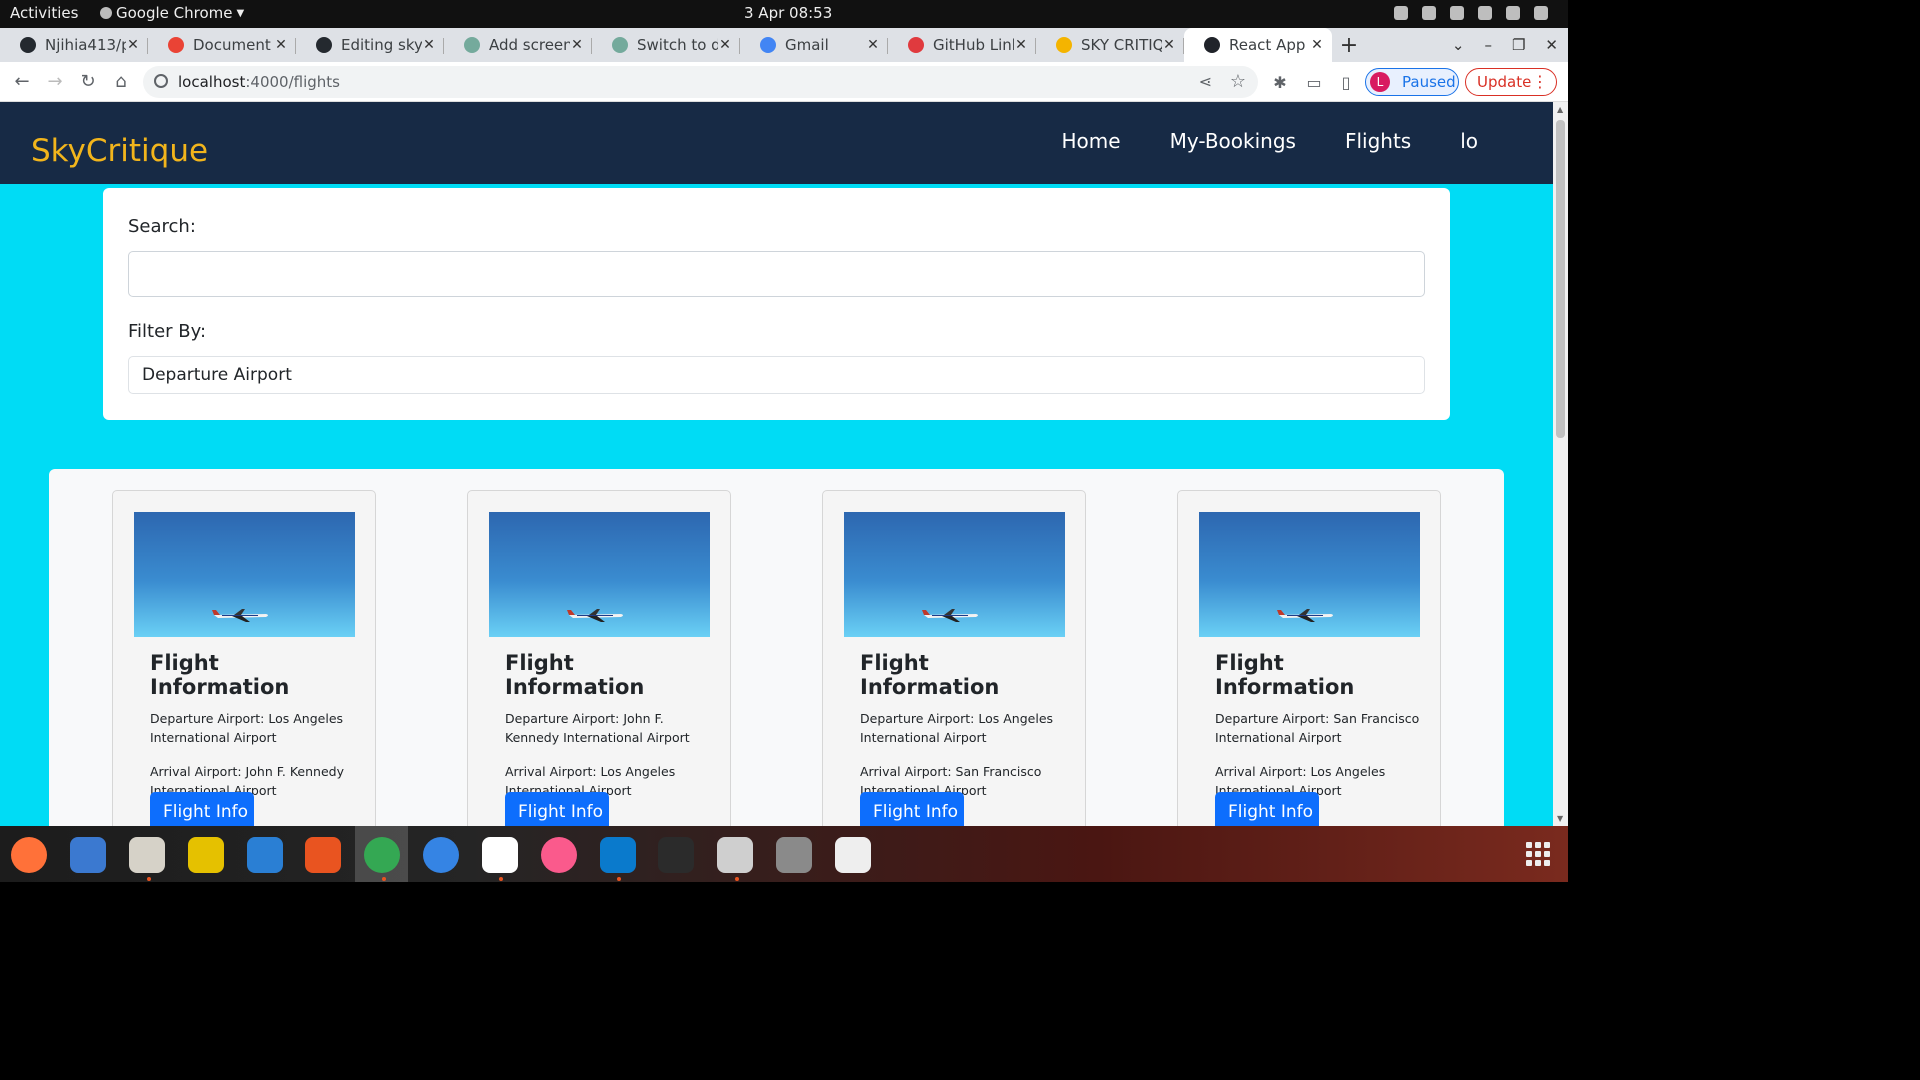 The image size is (1920, 1080). Describe the element at coordinates (1280, 82) in the screenshot. I see `extensions-icon: ✱` at that location.